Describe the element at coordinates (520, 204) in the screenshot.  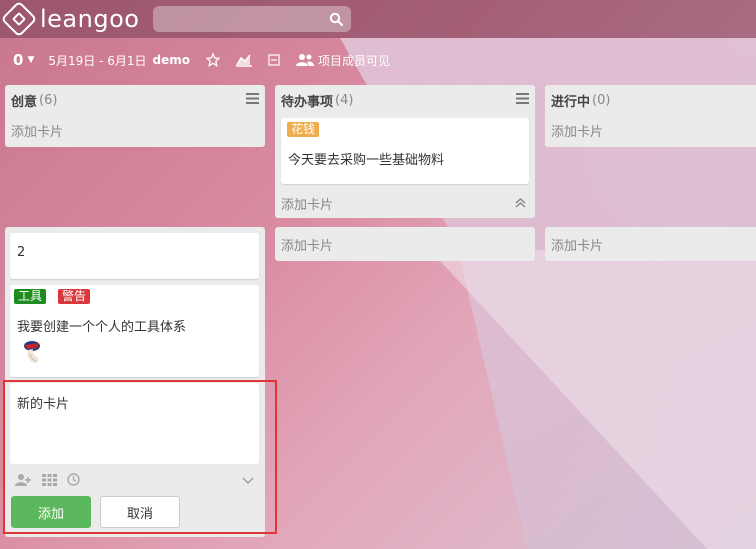
I see `double-chevron-up-icon` at that location.